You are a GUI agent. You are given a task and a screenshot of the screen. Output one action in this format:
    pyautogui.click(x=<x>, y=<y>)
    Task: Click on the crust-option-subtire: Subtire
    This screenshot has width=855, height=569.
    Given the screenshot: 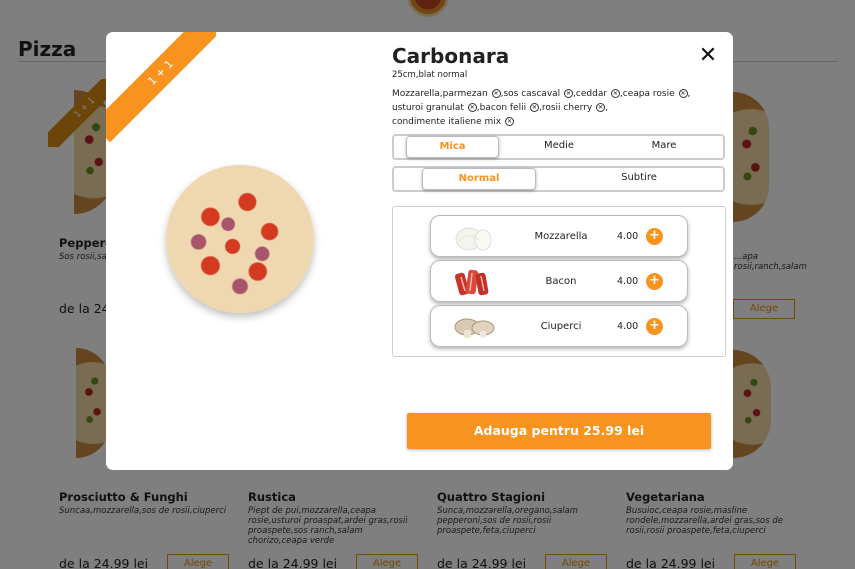 What is the action you would take?
    pyautogui.click(x=634, y=179)
    